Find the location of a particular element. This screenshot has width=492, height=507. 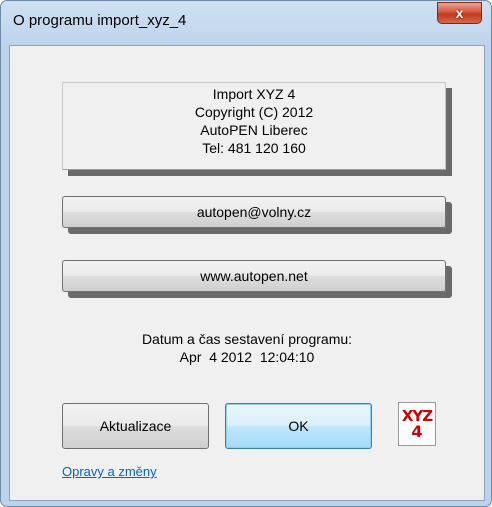

xyz-logo-icon: XYZ 4 is located at coordinates (417, 424).